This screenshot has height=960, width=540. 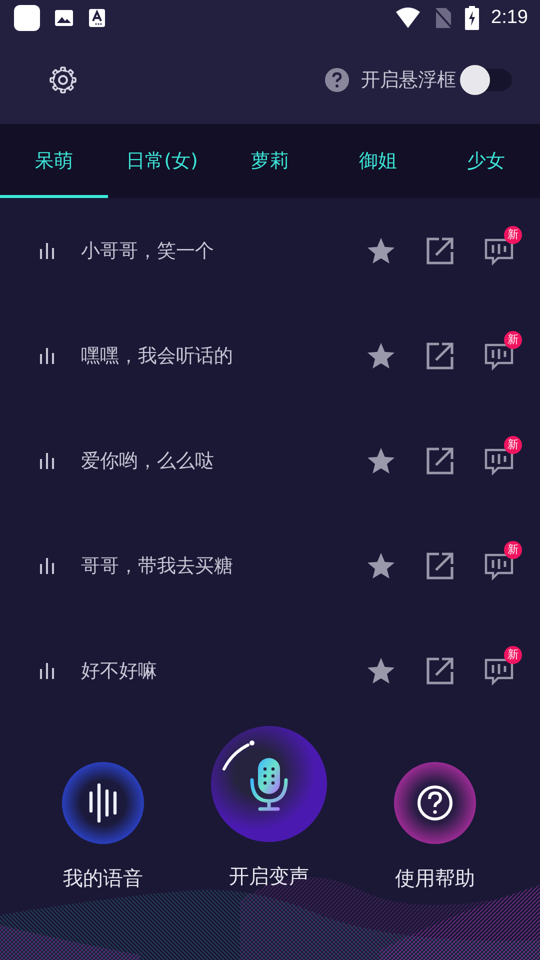 What do you see at coordinates (408, 80) in the screenshot?
I see `toggle-label: 开启悬浮框` at bounding box center [408, 80].